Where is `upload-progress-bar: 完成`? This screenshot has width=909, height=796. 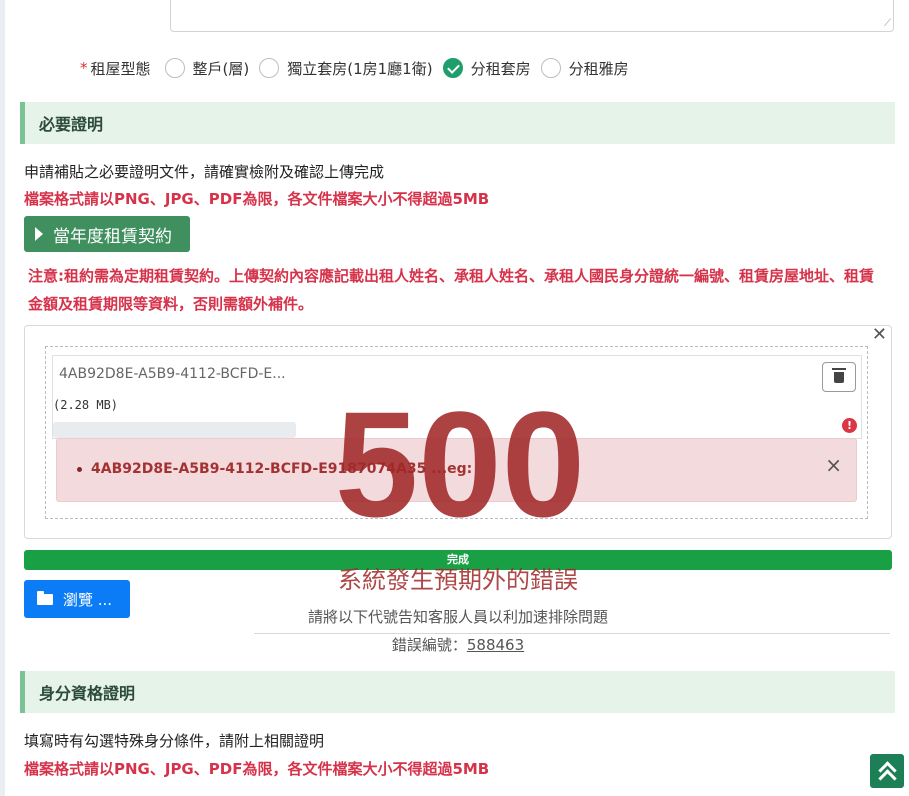
upload-progress-bar: 完成 is located at coordinates (458, 560).